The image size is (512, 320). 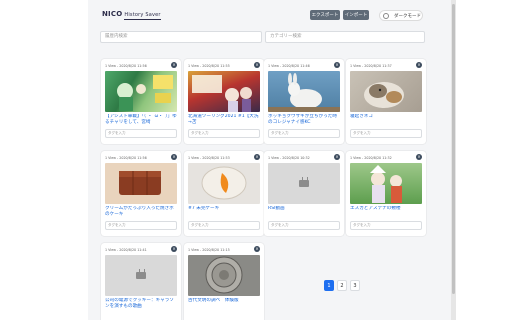 What do you see at coordinates (141, 304) in the screenshot?
I see `video-title-link: 公司の電源でクッキー：キャラソンを演すもの歌曲` at bounding box center [141, 304].